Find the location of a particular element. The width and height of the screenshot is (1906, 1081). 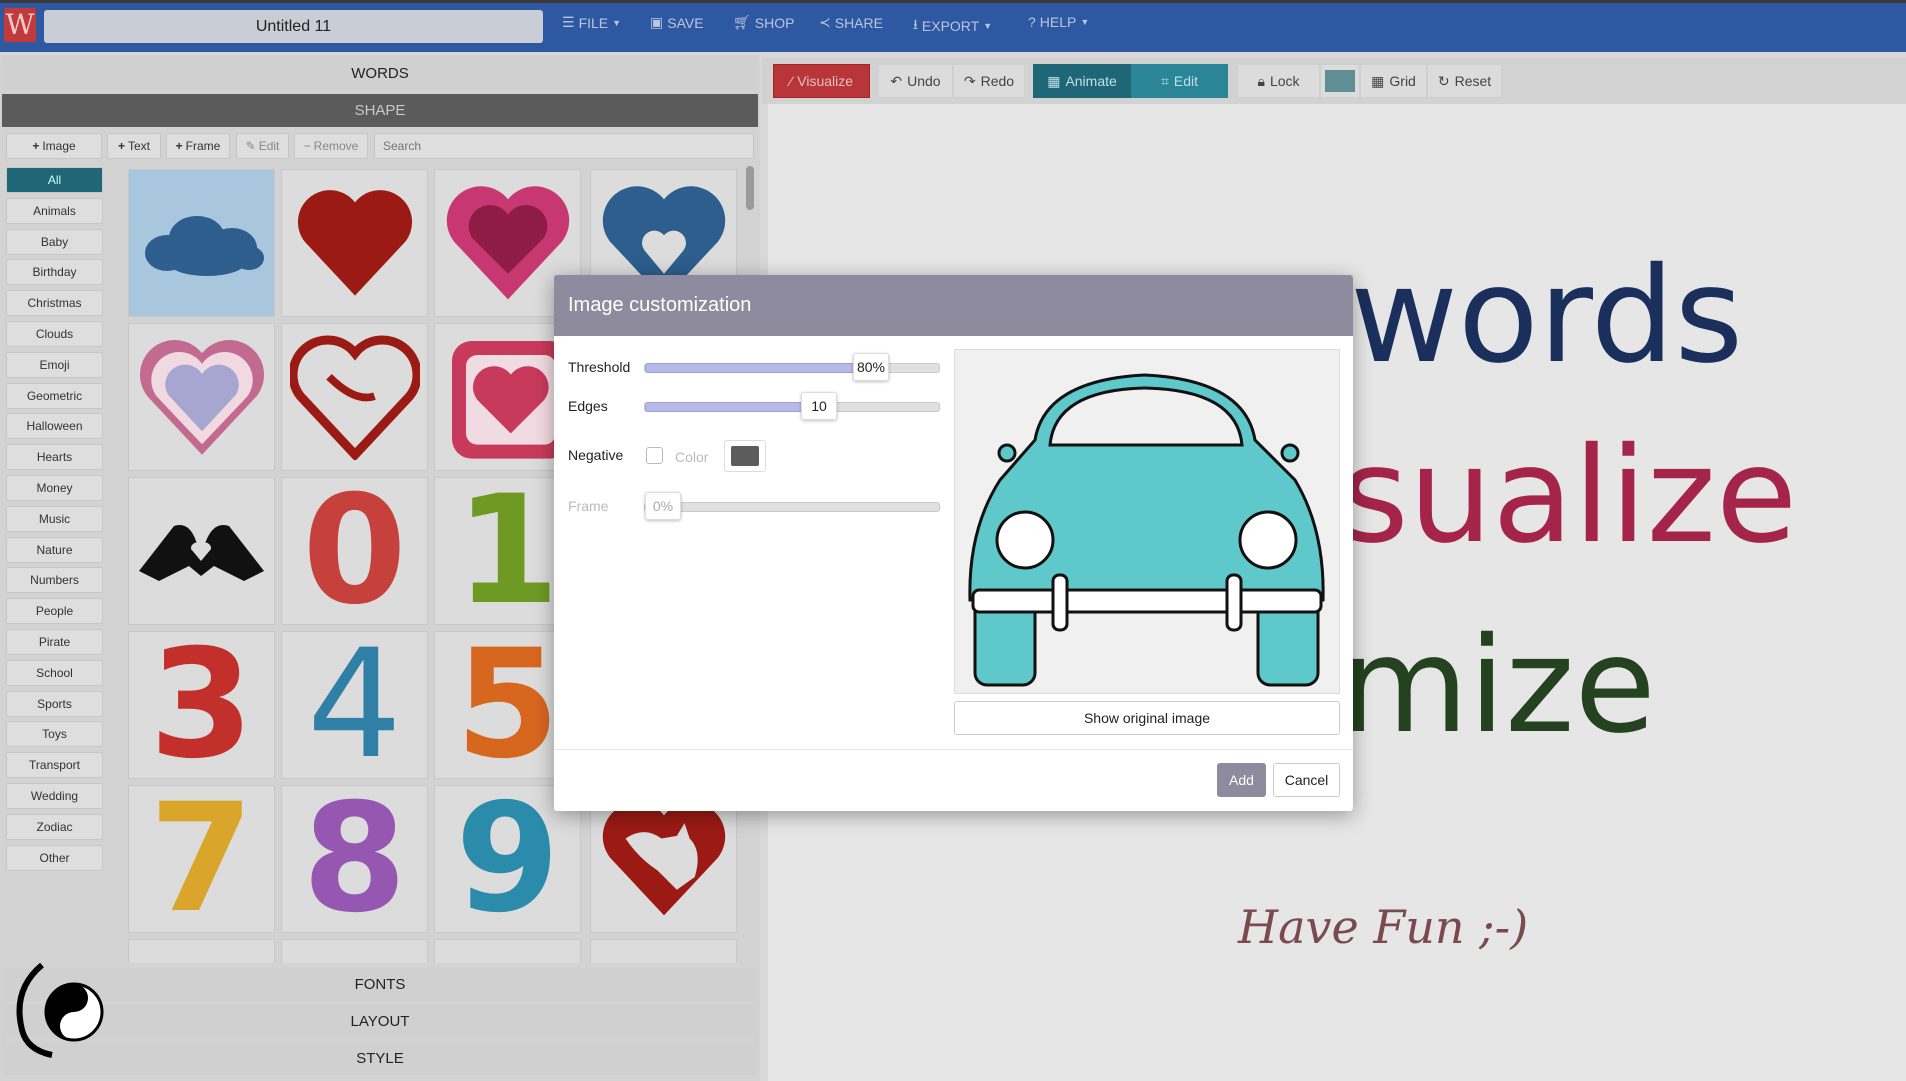

category-halloween: Halloween is located at coordinates (54, 426).